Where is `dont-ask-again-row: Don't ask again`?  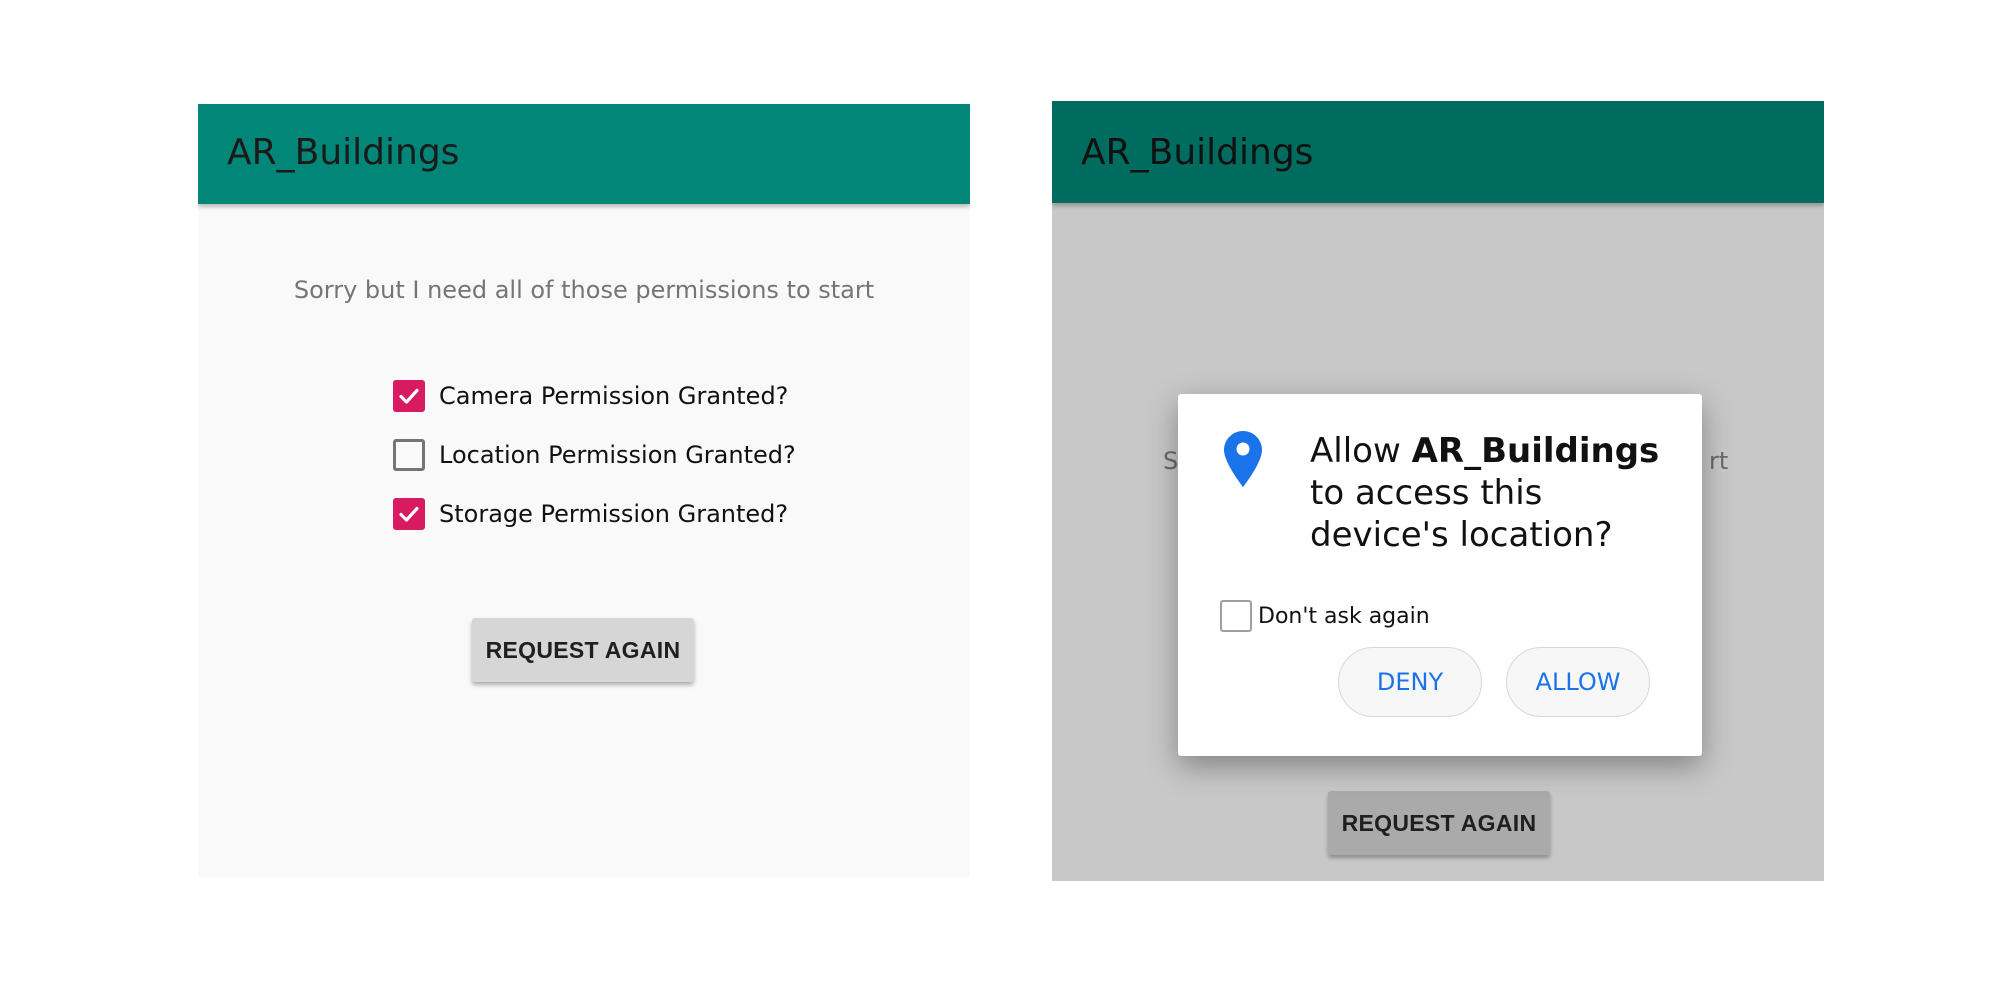
dont-ask-again-row: Don't ask again is located at coordinates (1325, 616).